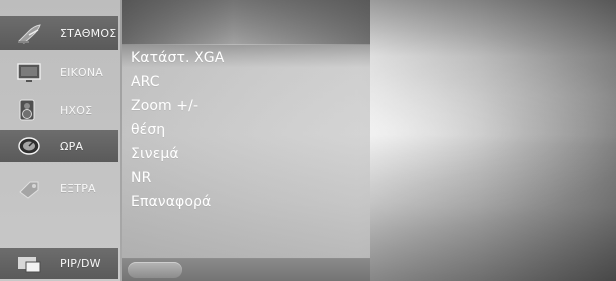 Image resolution: width=616 pixels, height=281 pixels. Describe the element at coordinates (241, 82) in the screenshot. I see `submenu-item-arc: ARC` at that location.